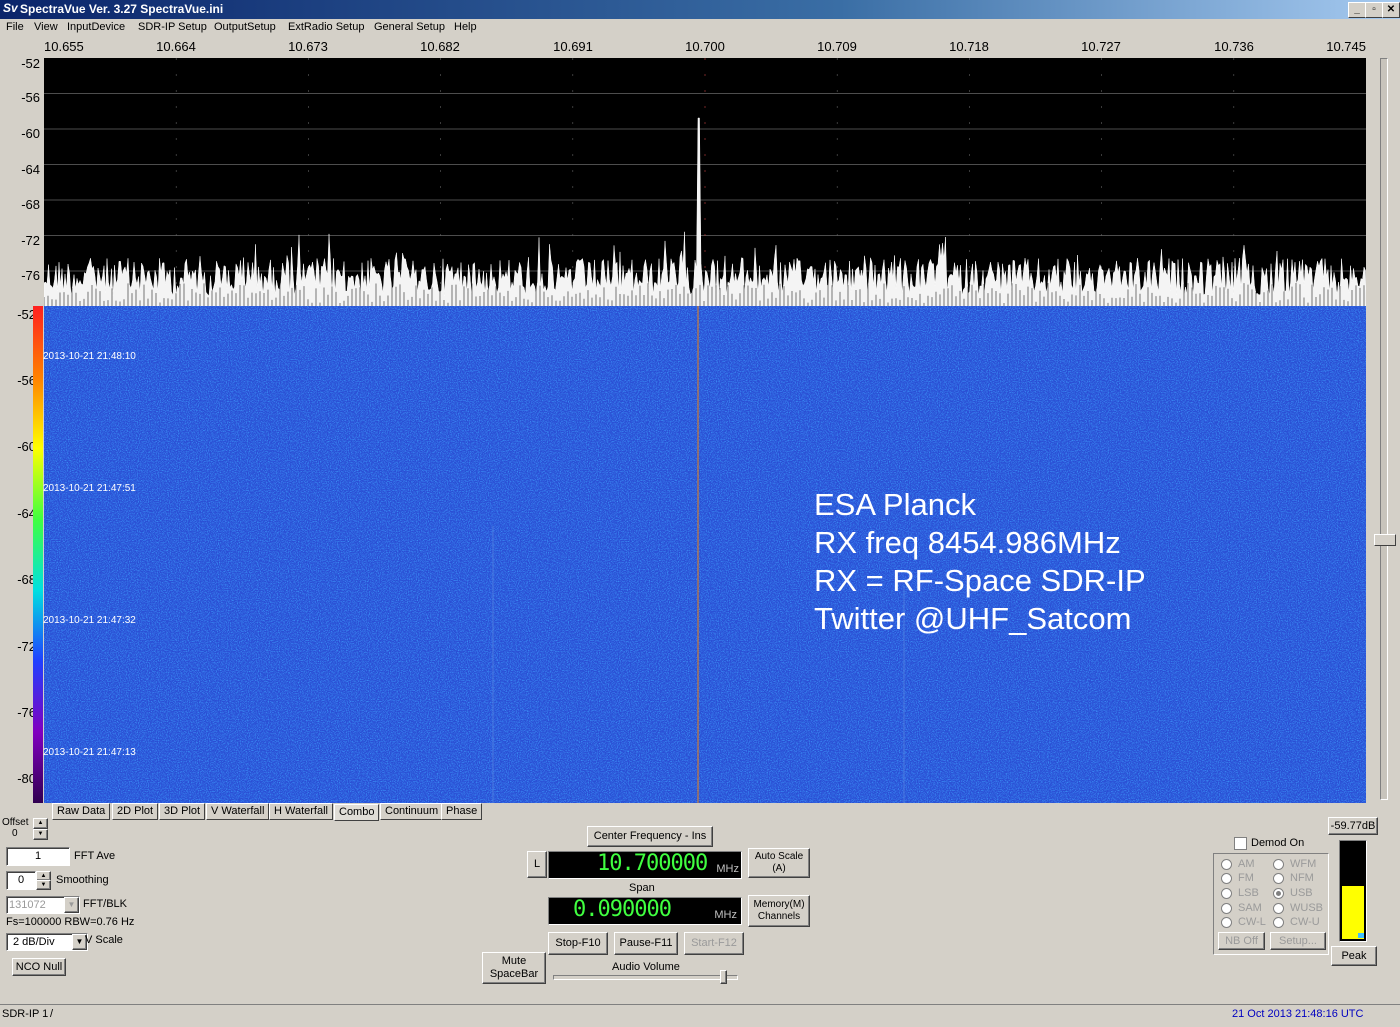  I want to click on radio-cw-l, so click(1226, 922).